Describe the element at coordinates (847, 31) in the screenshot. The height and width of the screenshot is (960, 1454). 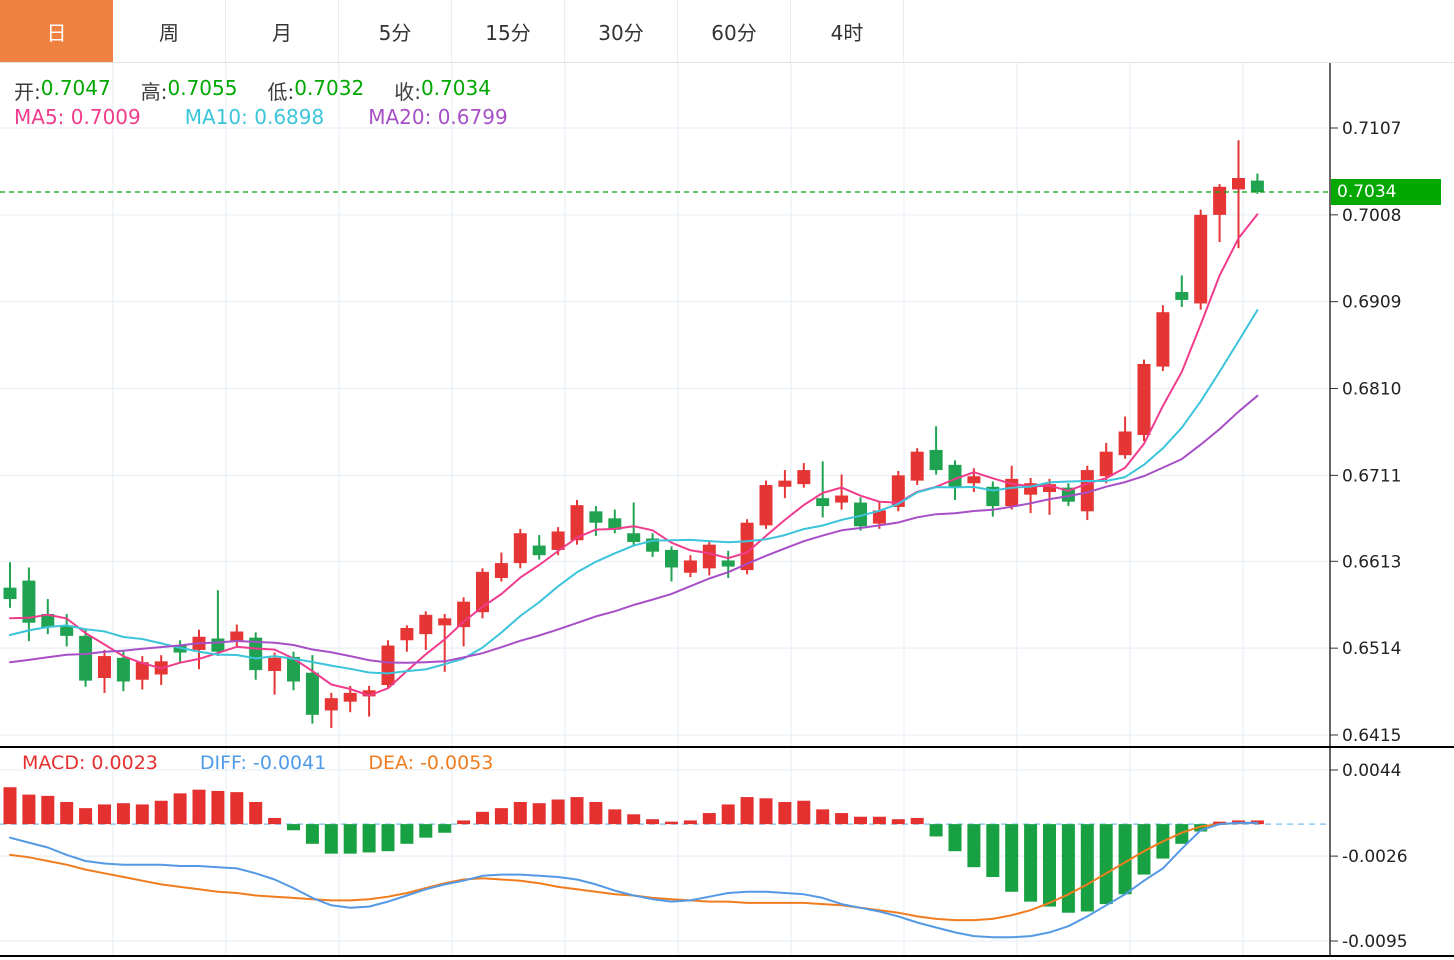
I see `tab-4hour: 4时` at that location.